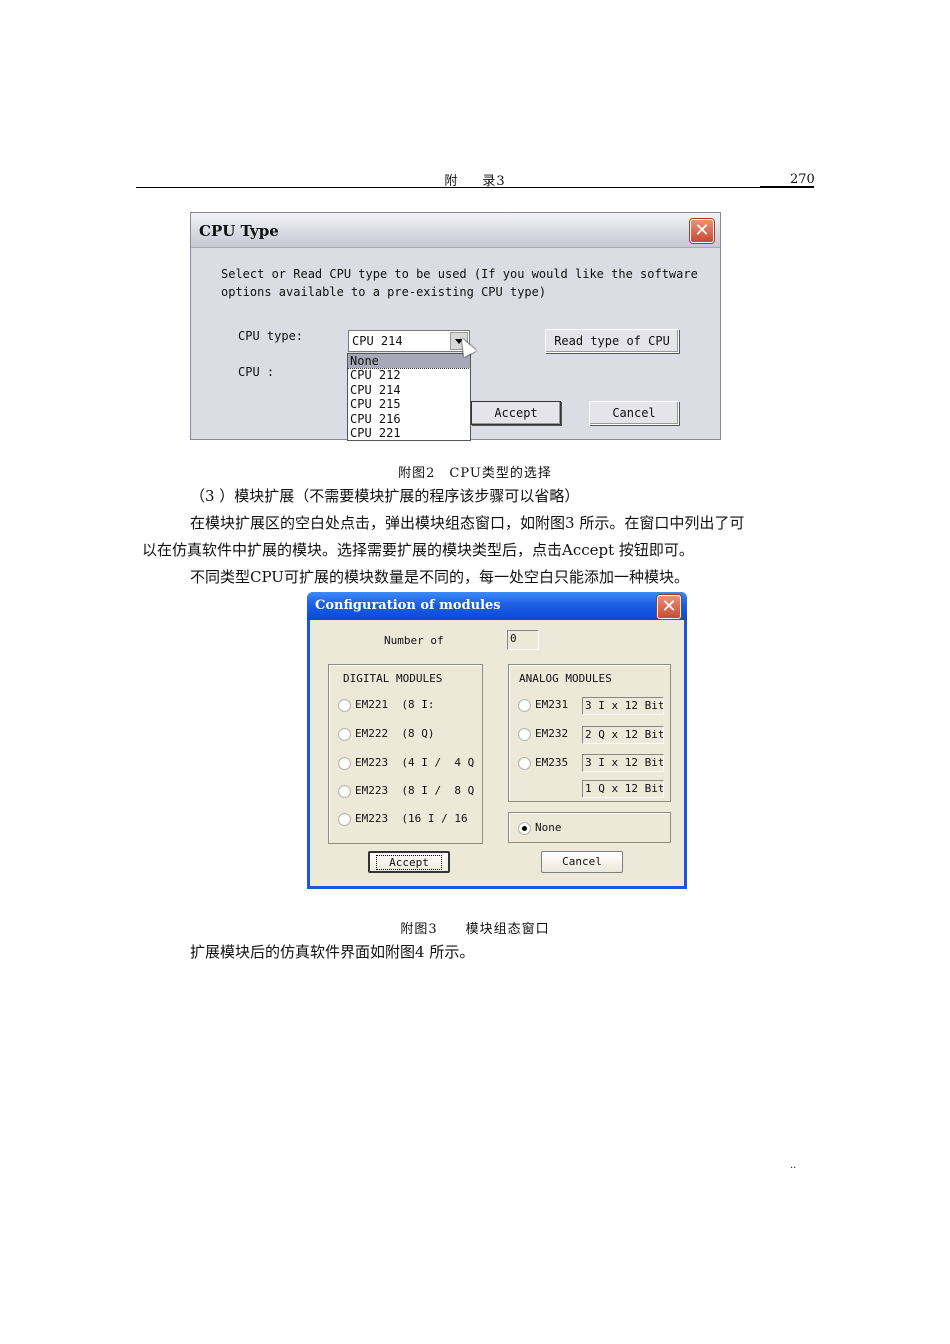  Describe the element at coordinates (344, 705) in the screenshot. I see `radio-em221` at that location.